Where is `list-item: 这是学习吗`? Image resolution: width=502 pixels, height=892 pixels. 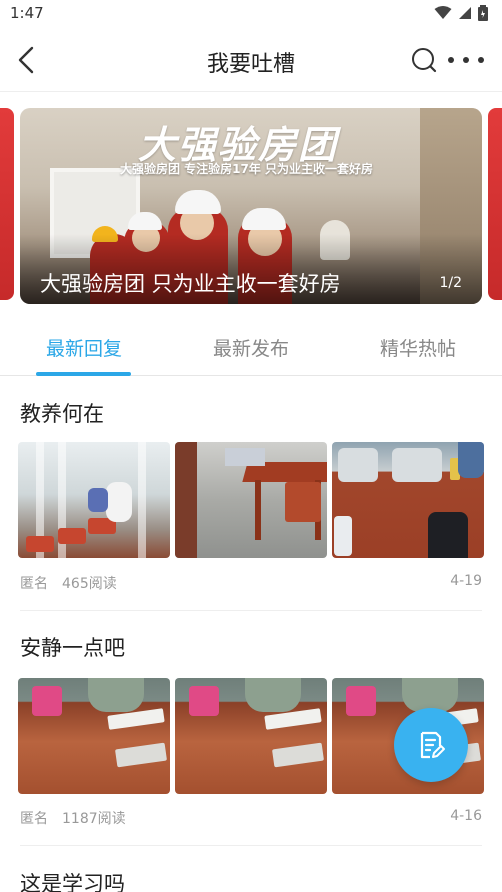
list-item: 这是学习吗 is located at coordinates (251, 870).